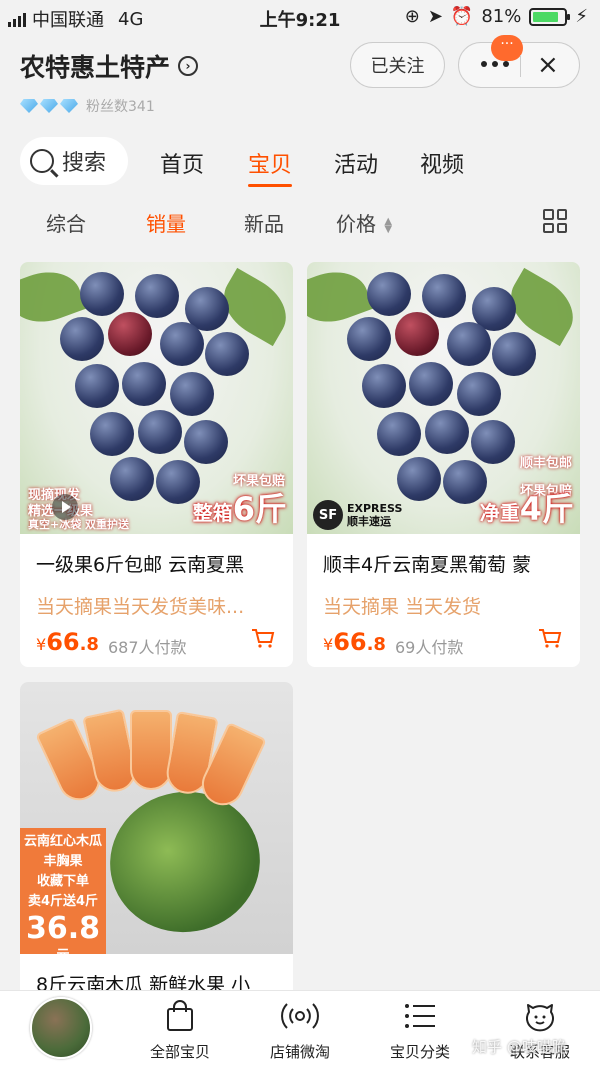 The image size is (600, 1067). Describe the element at coordinates (49, 106) in the screenshot. I see `diamond-rating-icon` at that location.